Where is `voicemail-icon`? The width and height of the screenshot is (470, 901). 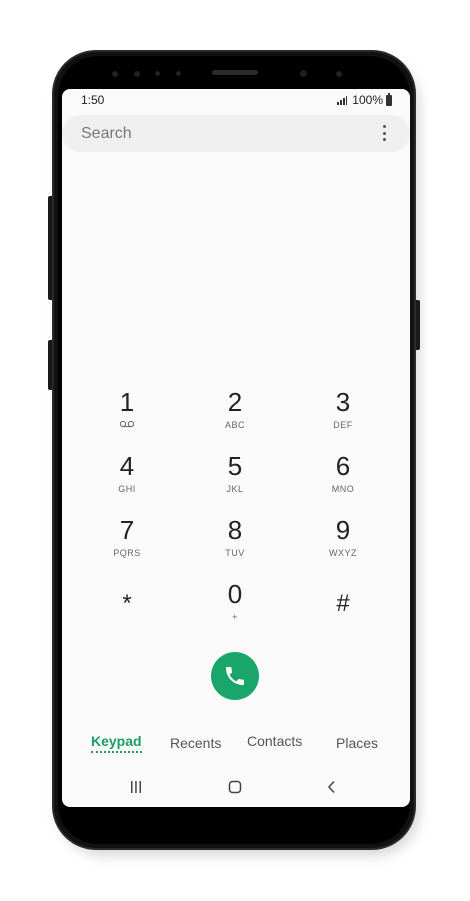 voicemail-icon is located at coordinates (127, 424).